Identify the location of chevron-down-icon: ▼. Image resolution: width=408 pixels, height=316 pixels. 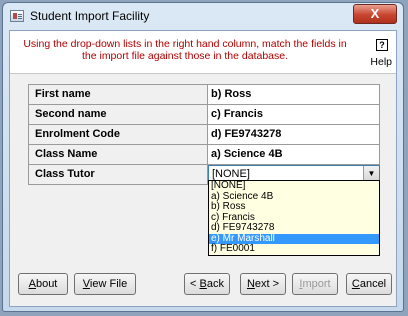
(371, 173).